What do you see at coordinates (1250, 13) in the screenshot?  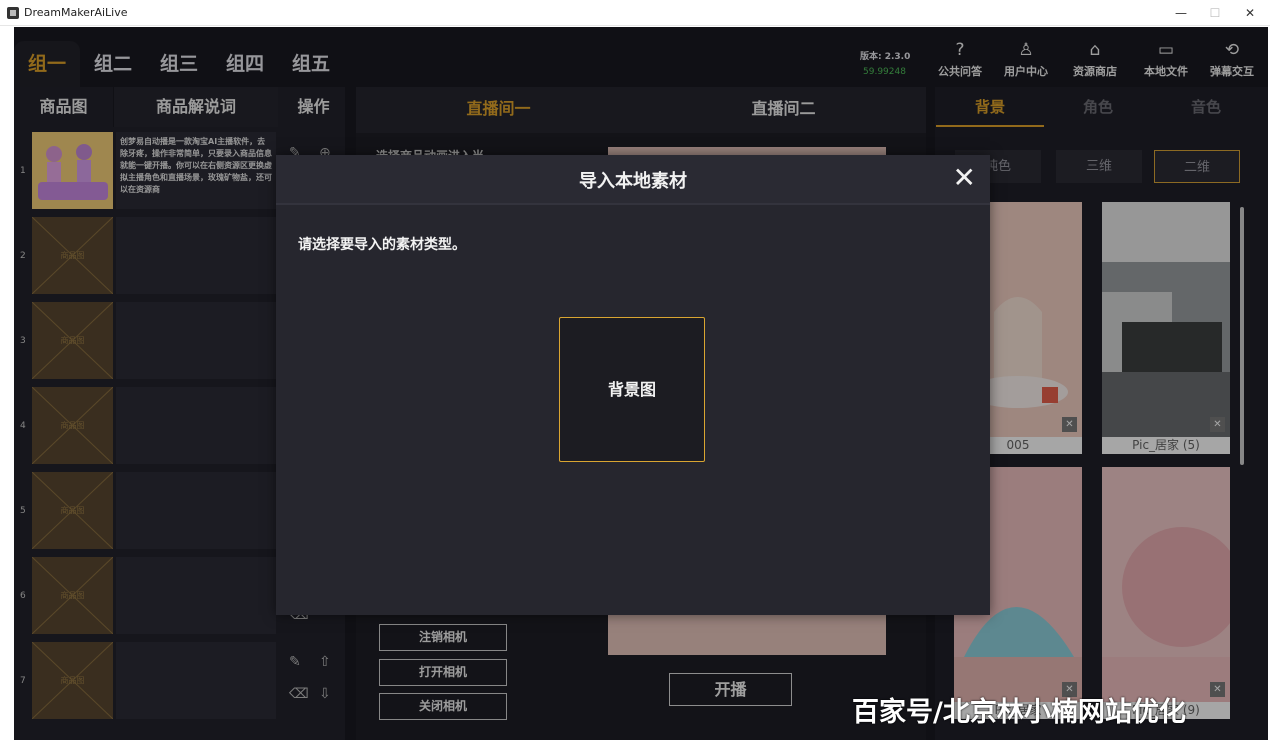 I see `close-window-button: ✕` at bounding box center [1250, 13].